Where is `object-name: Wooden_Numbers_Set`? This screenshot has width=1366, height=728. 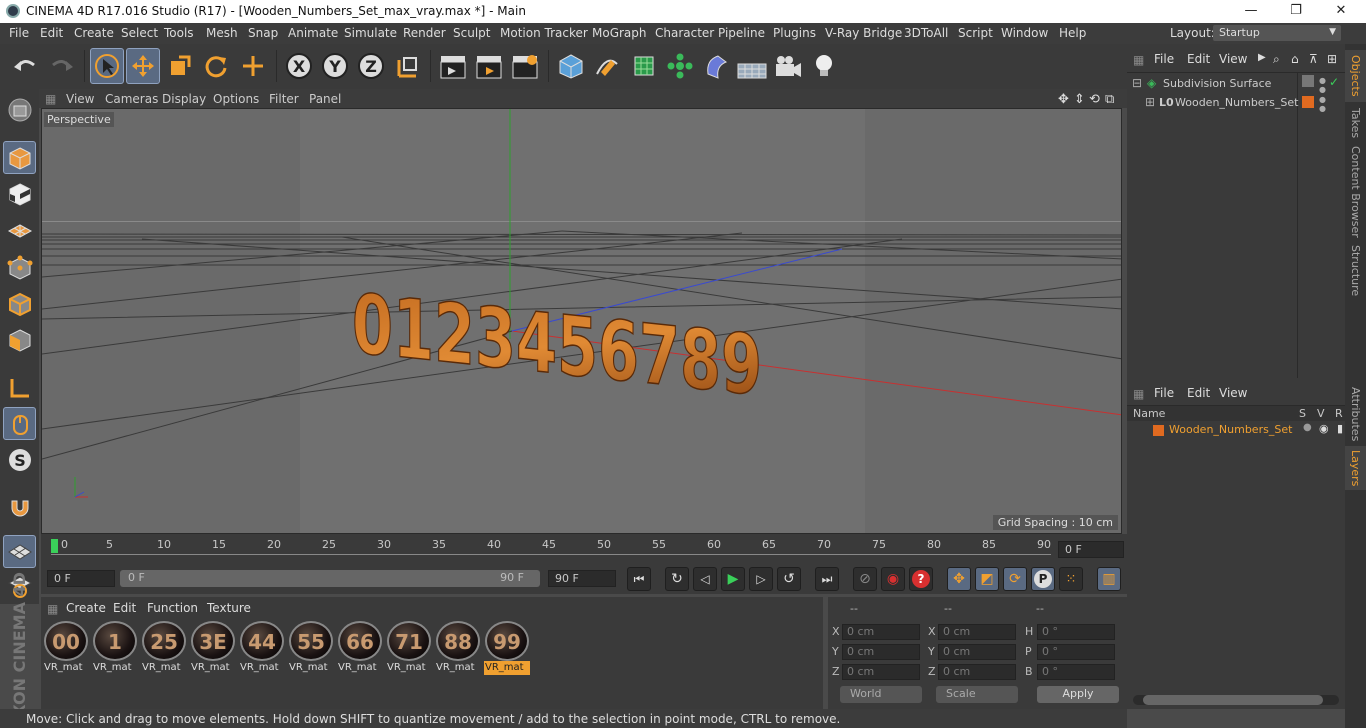 object-name: Wooden_Numbers_Set is located at coordinates (1236, 102).